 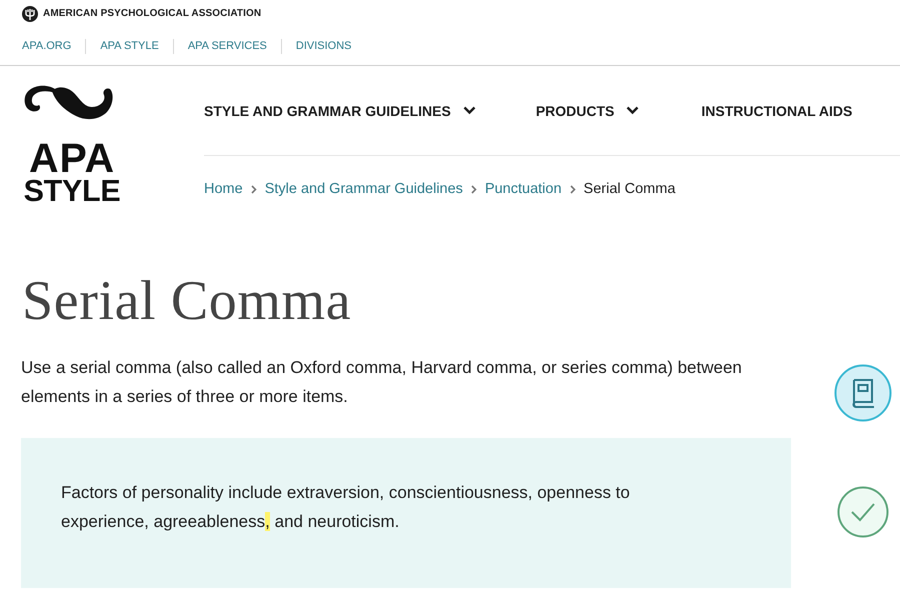 I want to click on top-link: APA.ORG, so click(x=47, y=46).